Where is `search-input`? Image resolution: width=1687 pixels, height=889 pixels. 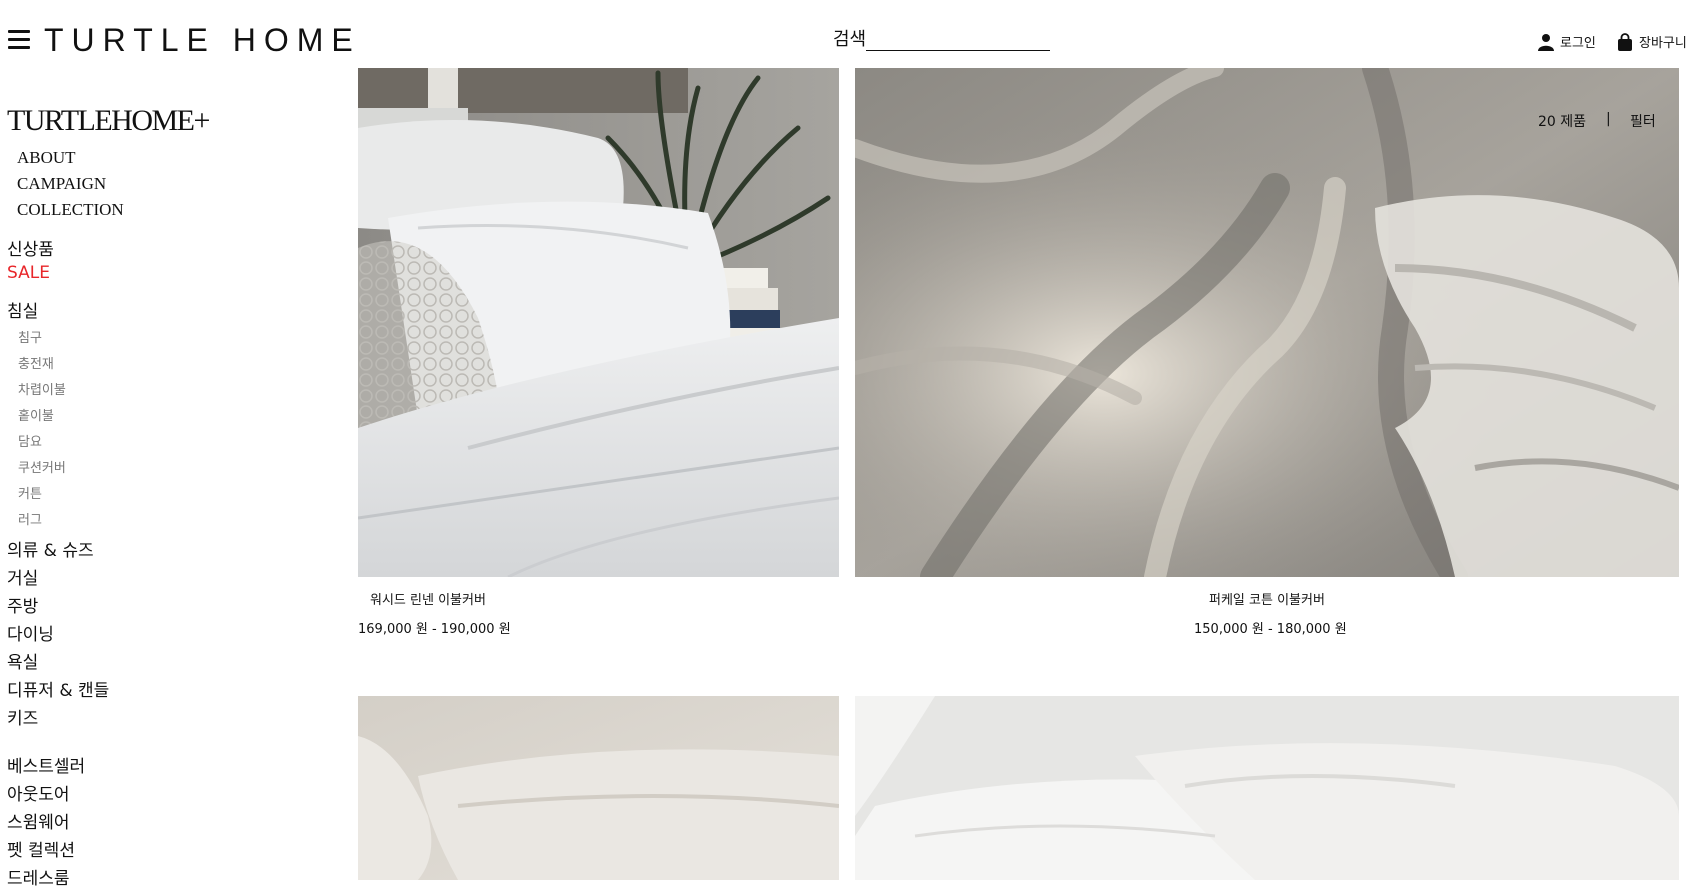 search-input is located at coordinates (958, 39).